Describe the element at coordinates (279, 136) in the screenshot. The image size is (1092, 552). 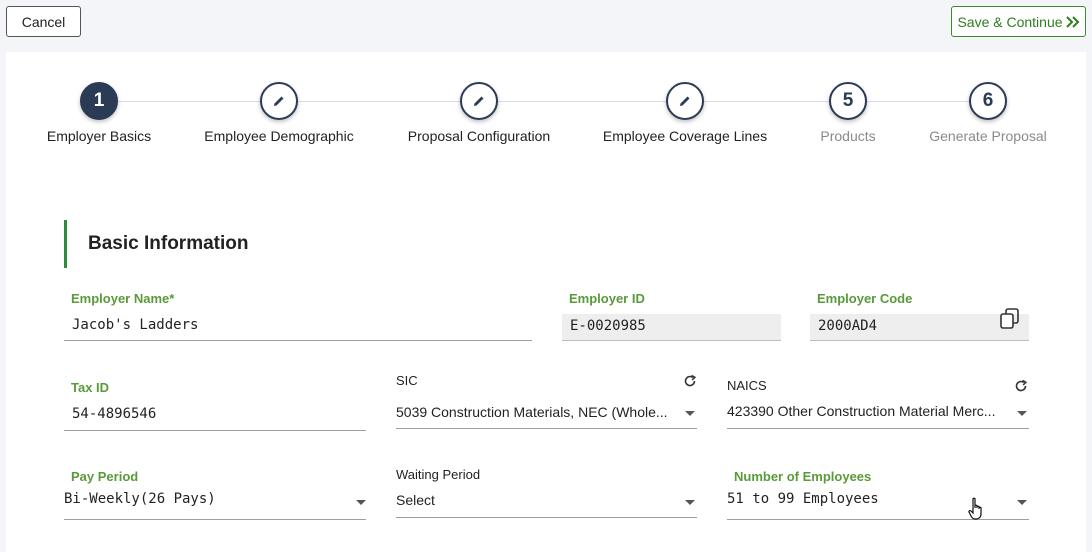
I see `step-label: Employee Demographic` at that location.